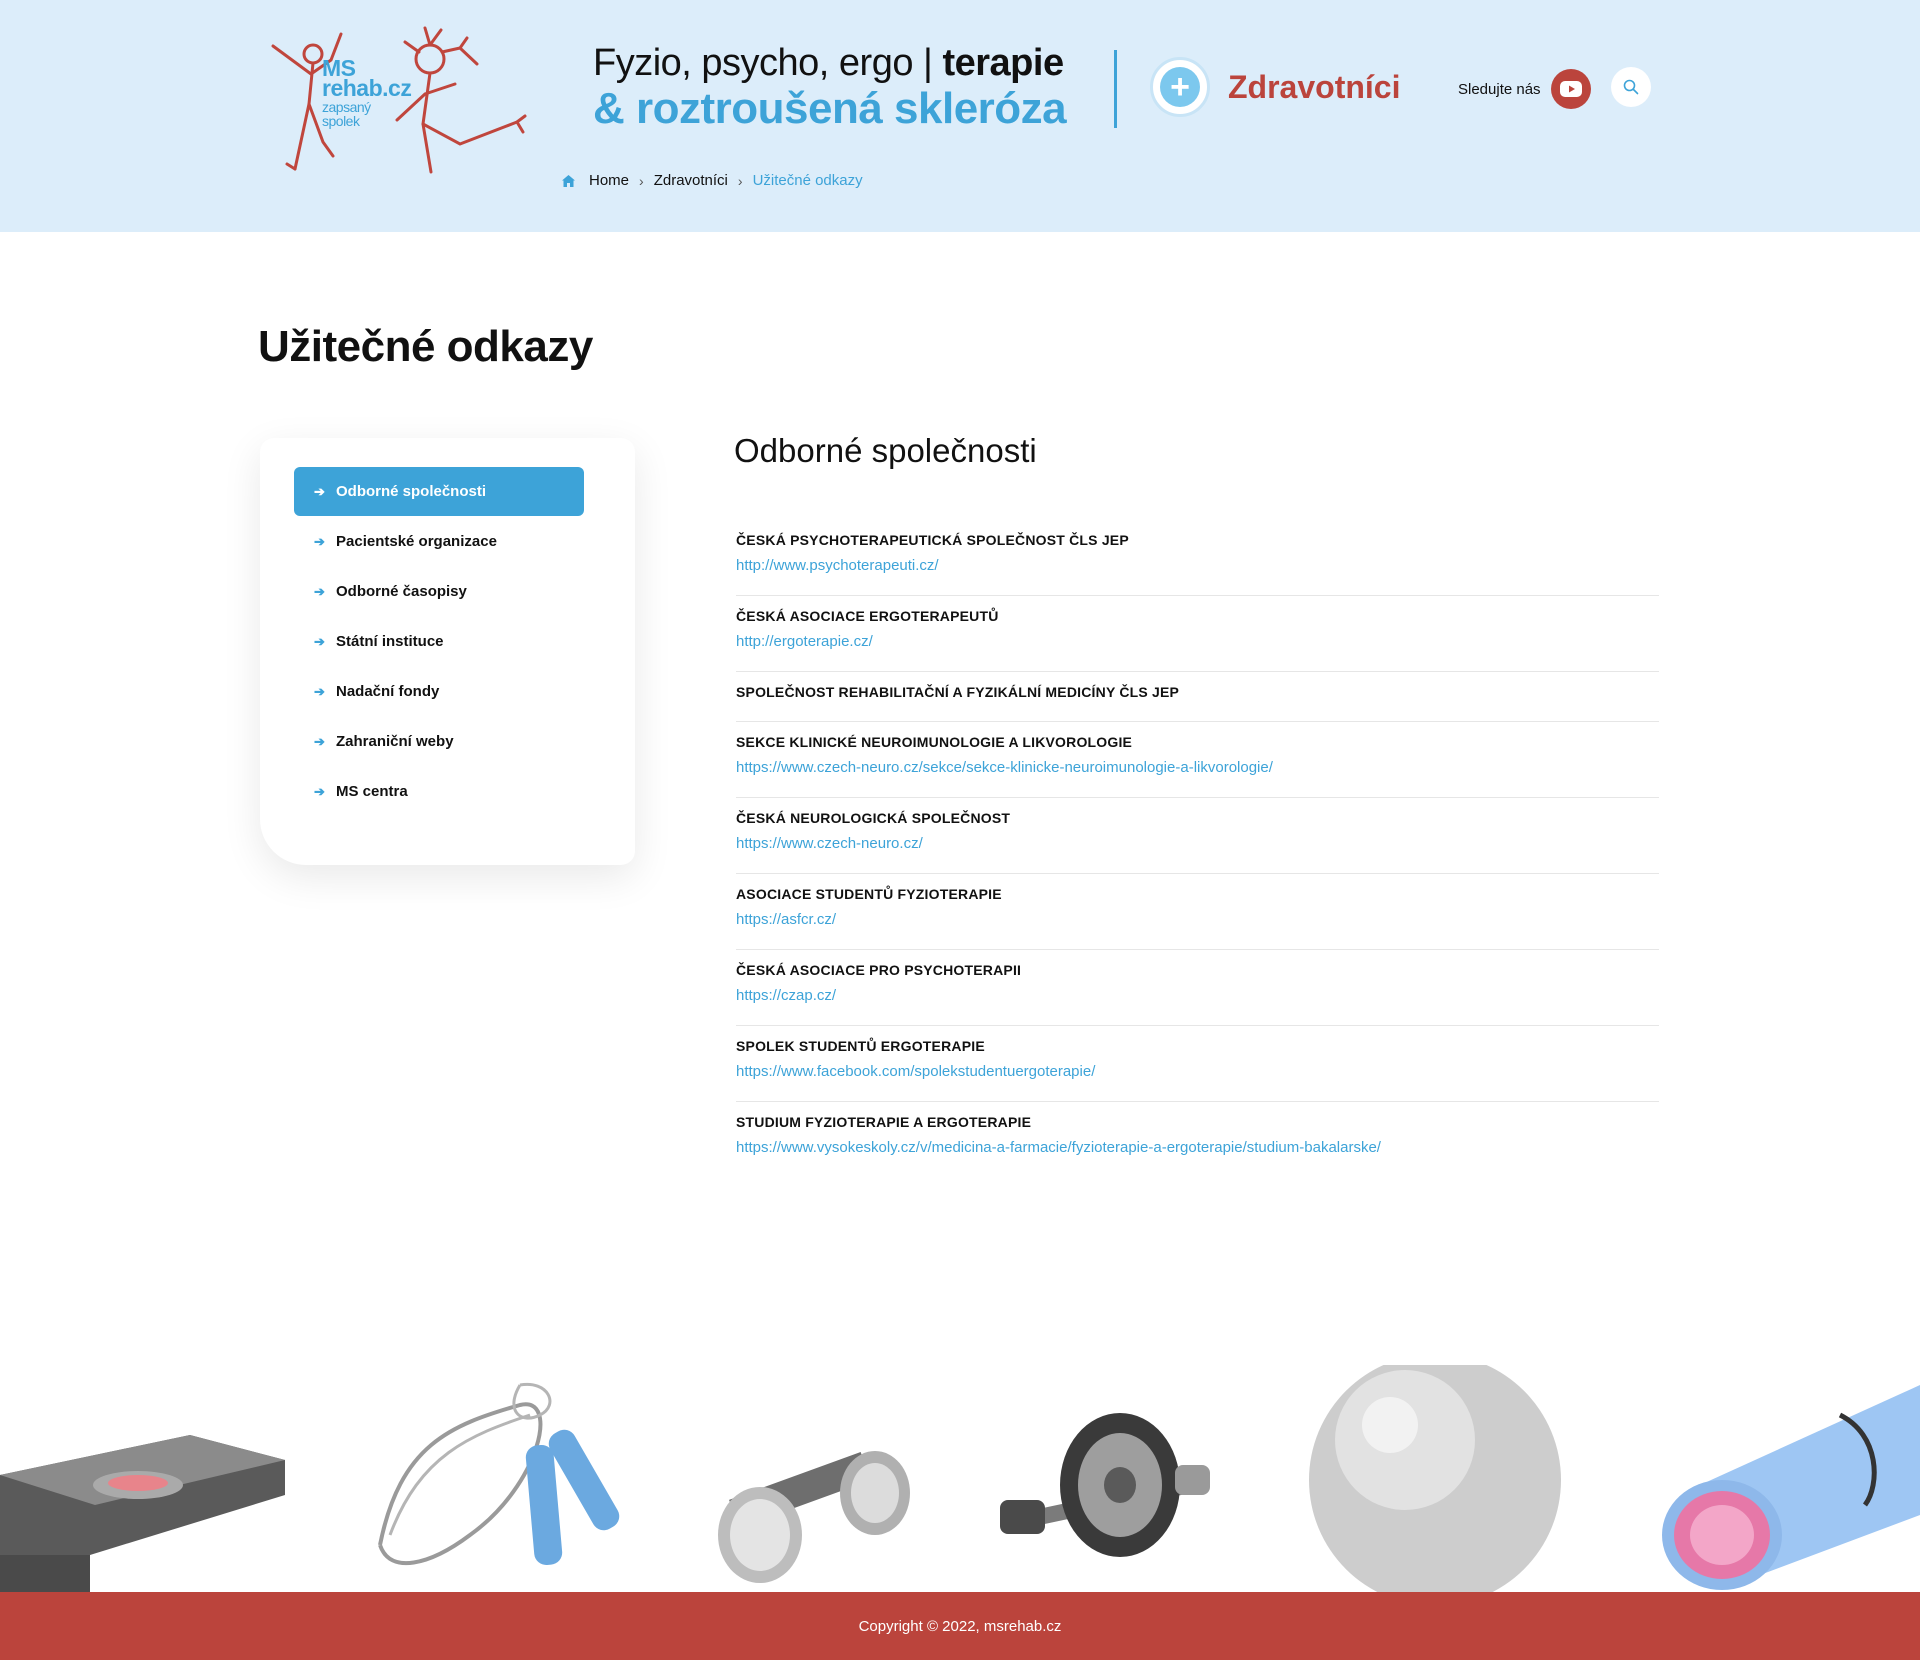 The width and height of the screenshot is (1920, 1660). What do you see at coordinates (609, 180) in the screenshot?
I see `breadcrumb-home: Home` at bounding box center [609, 180].